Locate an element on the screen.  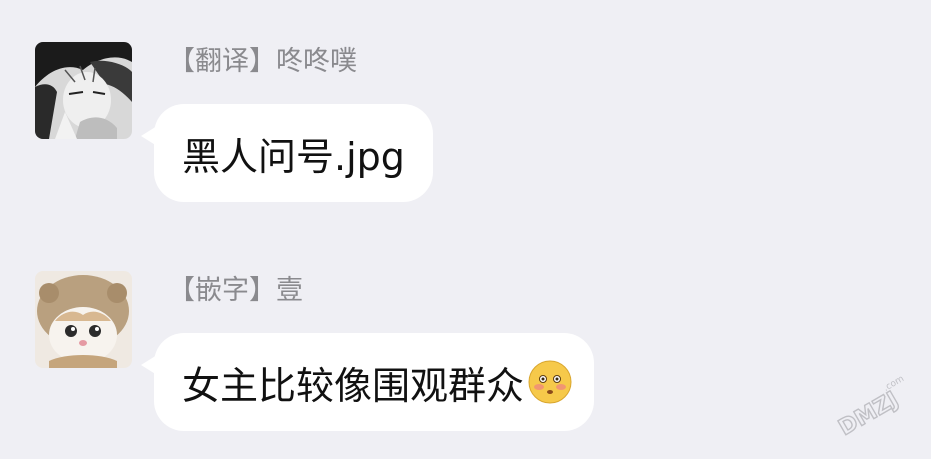
message-bubble: 黑人问号.jpg is located at coordinates (293, 153).